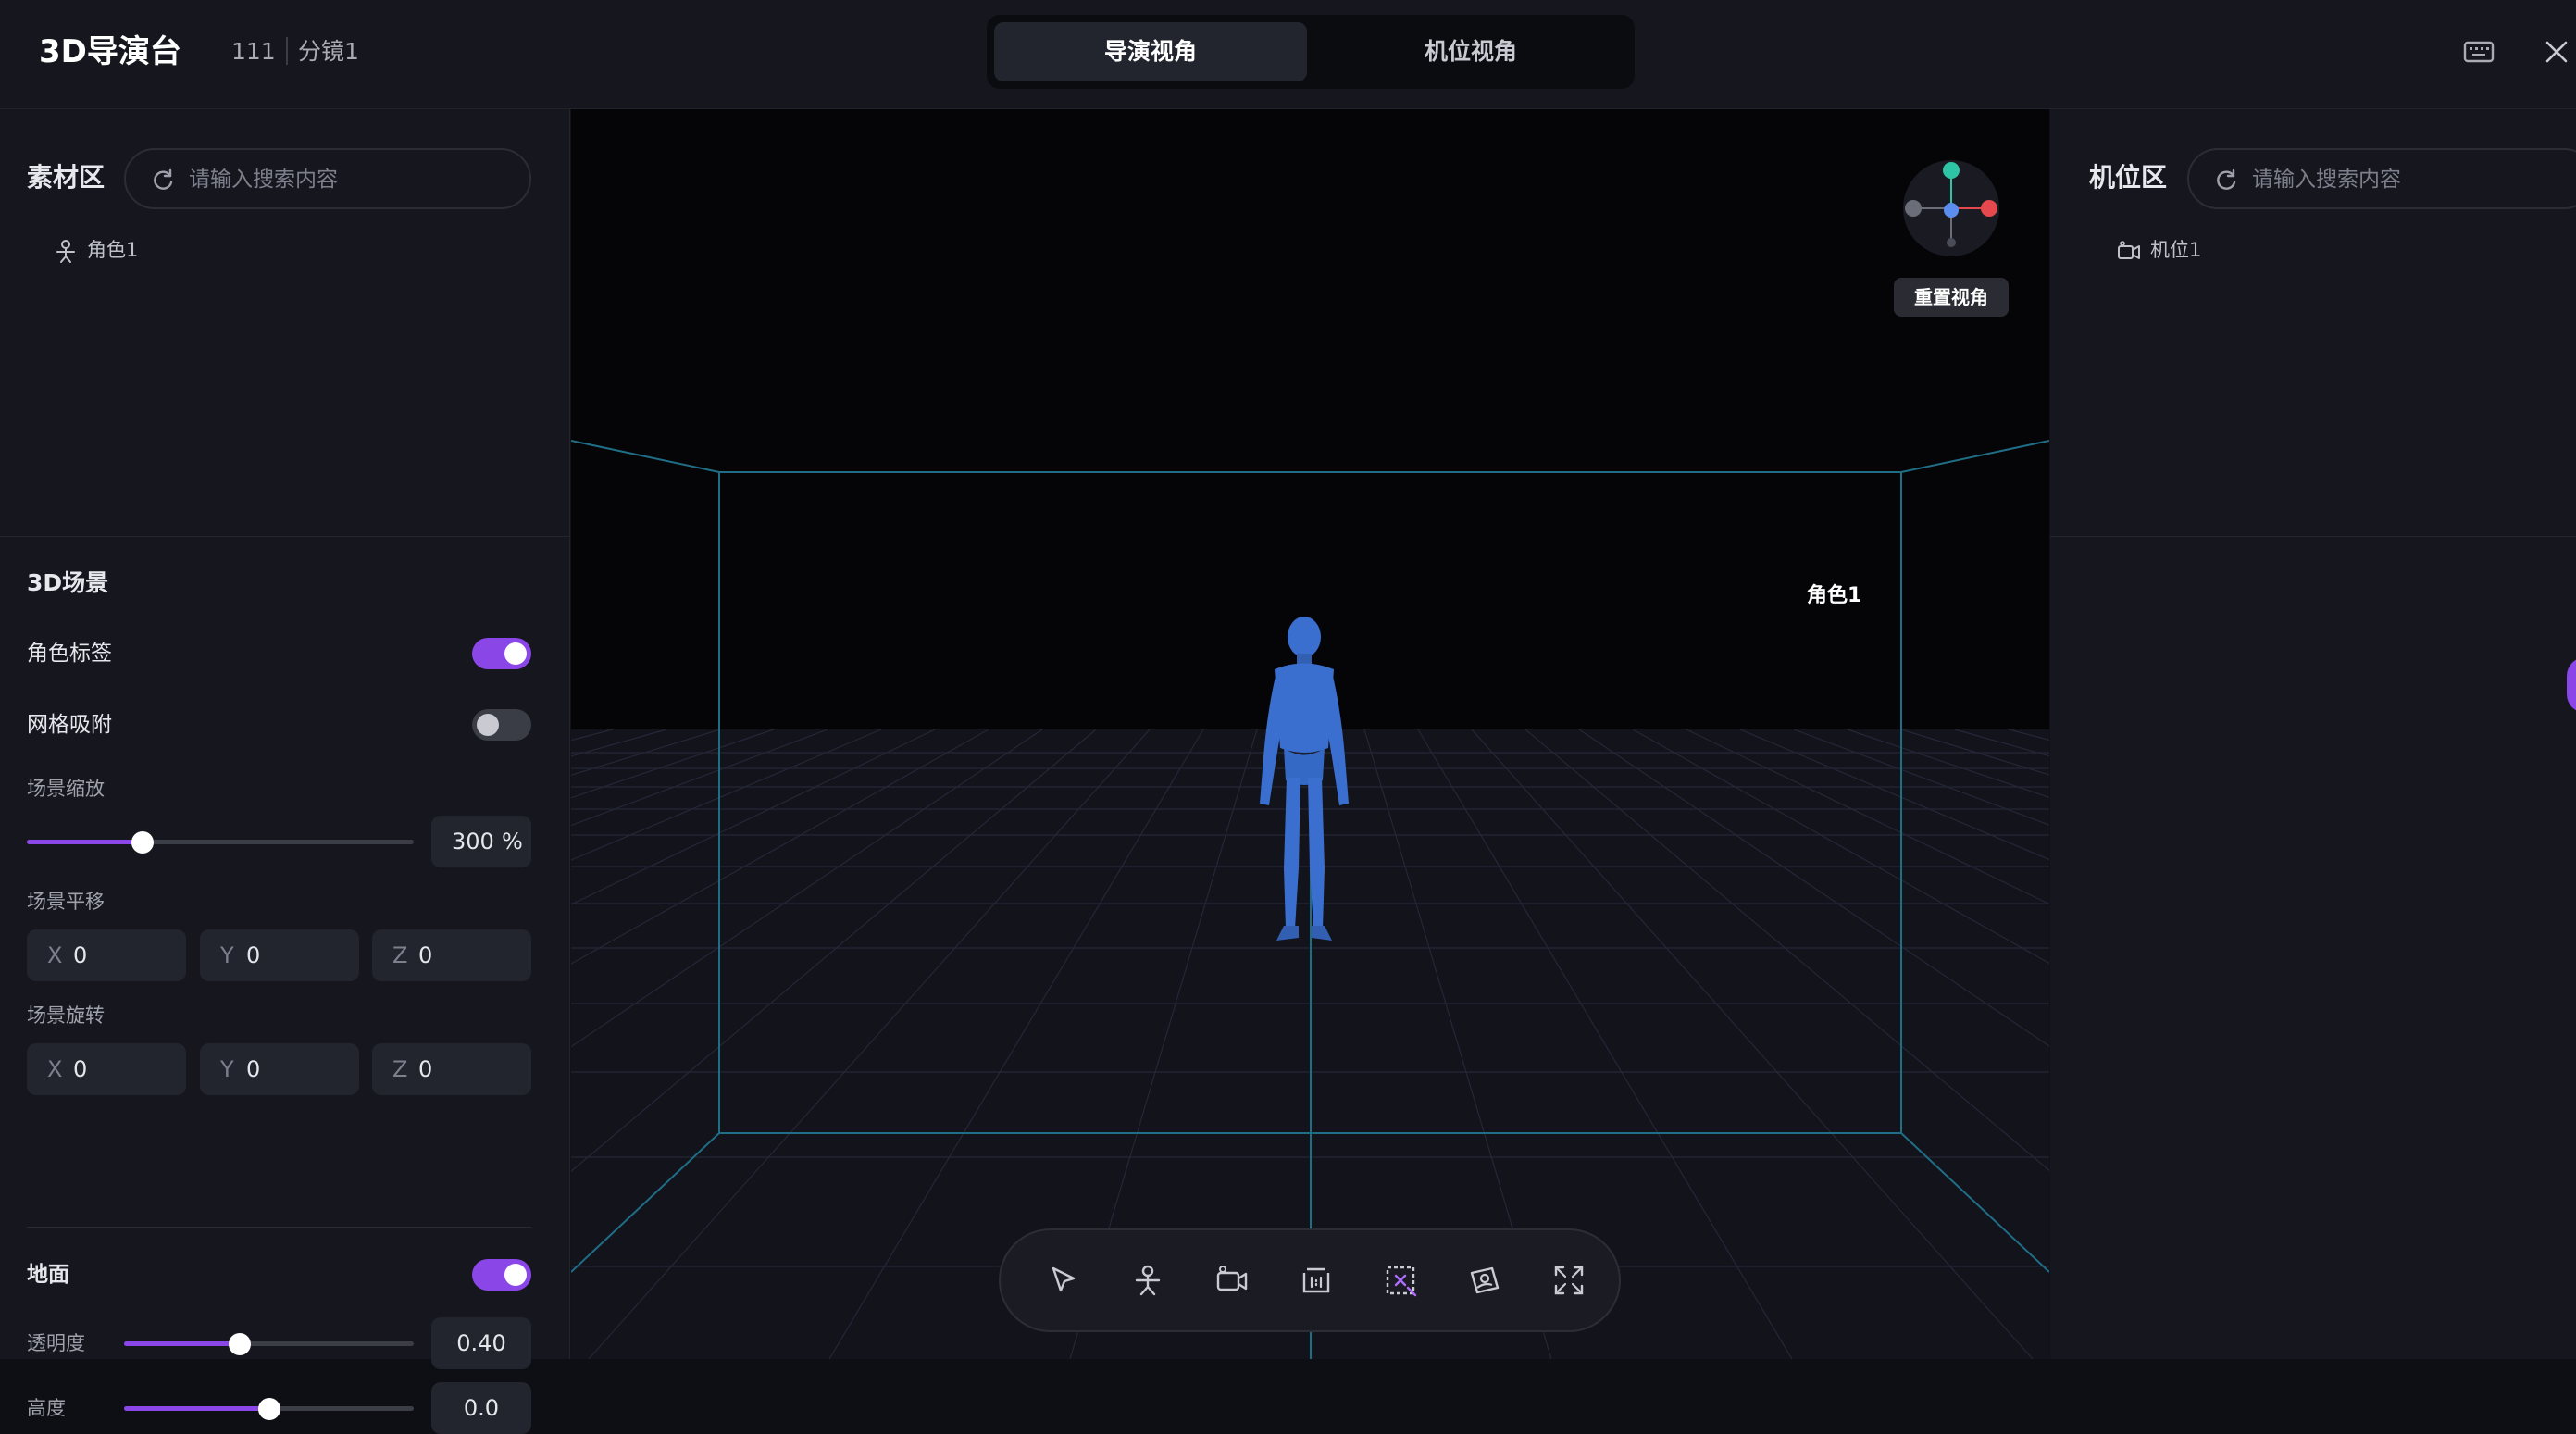  What do you see at coordinates (279, 1227) in the screenshot?
I see `section-divider` at bounding box center [279, 1227].